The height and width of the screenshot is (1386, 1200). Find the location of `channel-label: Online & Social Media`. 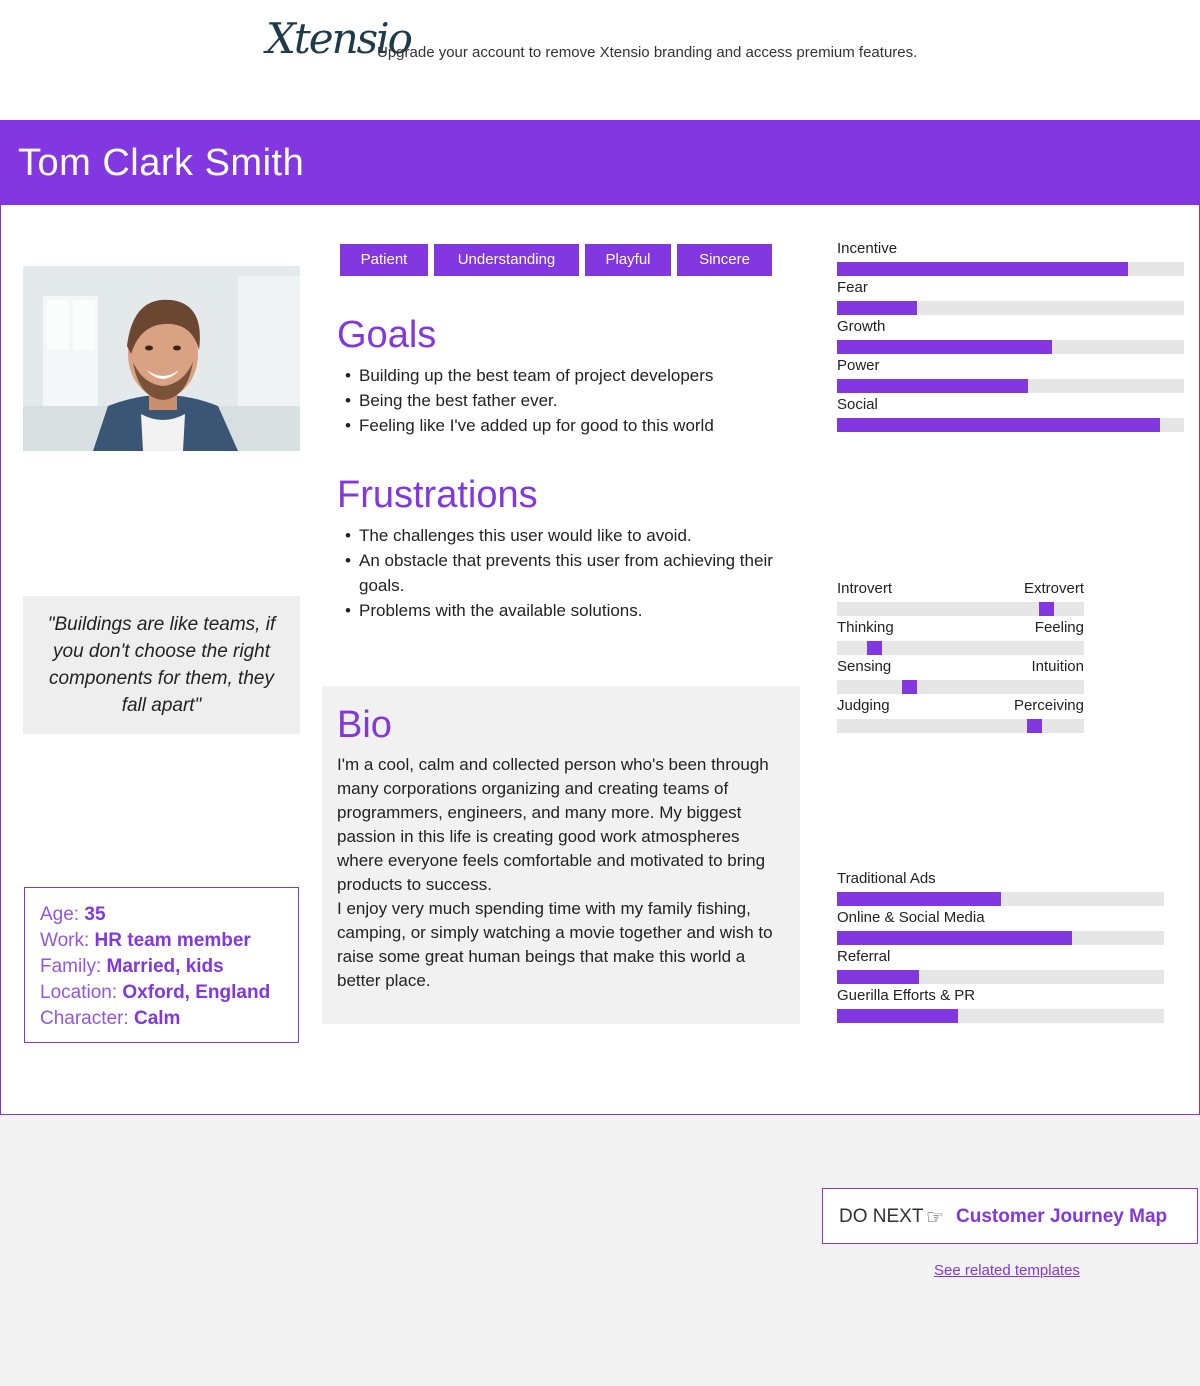

channel-label: Online & Social Media is located at coordinates (911, 917).